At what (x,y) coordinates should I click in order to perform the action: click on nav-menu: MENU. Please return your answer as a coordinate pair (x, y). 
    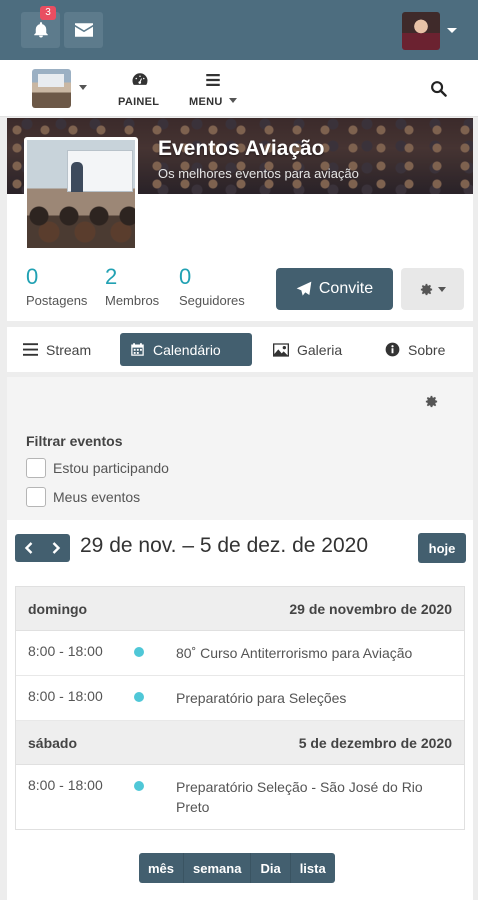
    Looking at the image, I should click on (213, 89).